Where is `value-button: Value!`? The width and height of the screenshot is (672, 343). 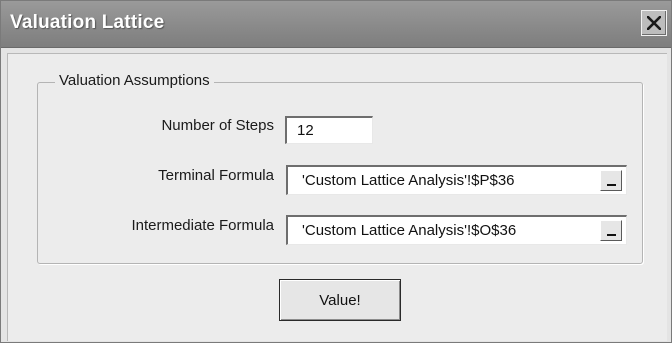
value-button: Value! is located at coordinates (340, 300).